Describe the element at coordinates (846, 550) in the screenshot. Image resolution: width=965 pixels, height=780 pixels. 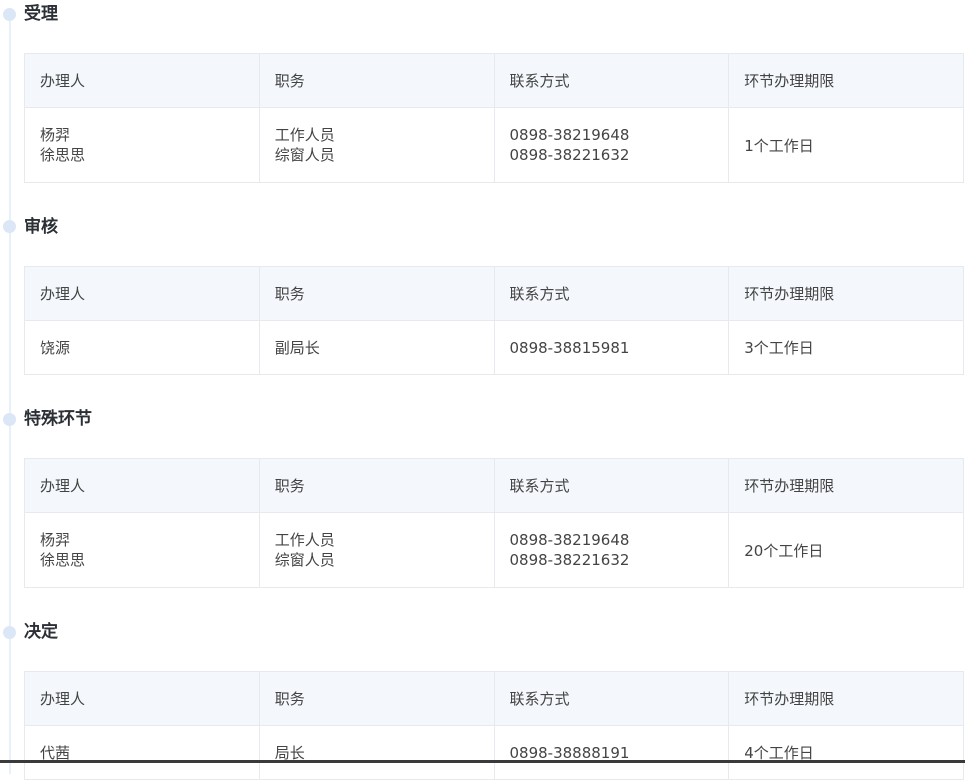
I see `deadline-cell: 20个工作日` at that location.